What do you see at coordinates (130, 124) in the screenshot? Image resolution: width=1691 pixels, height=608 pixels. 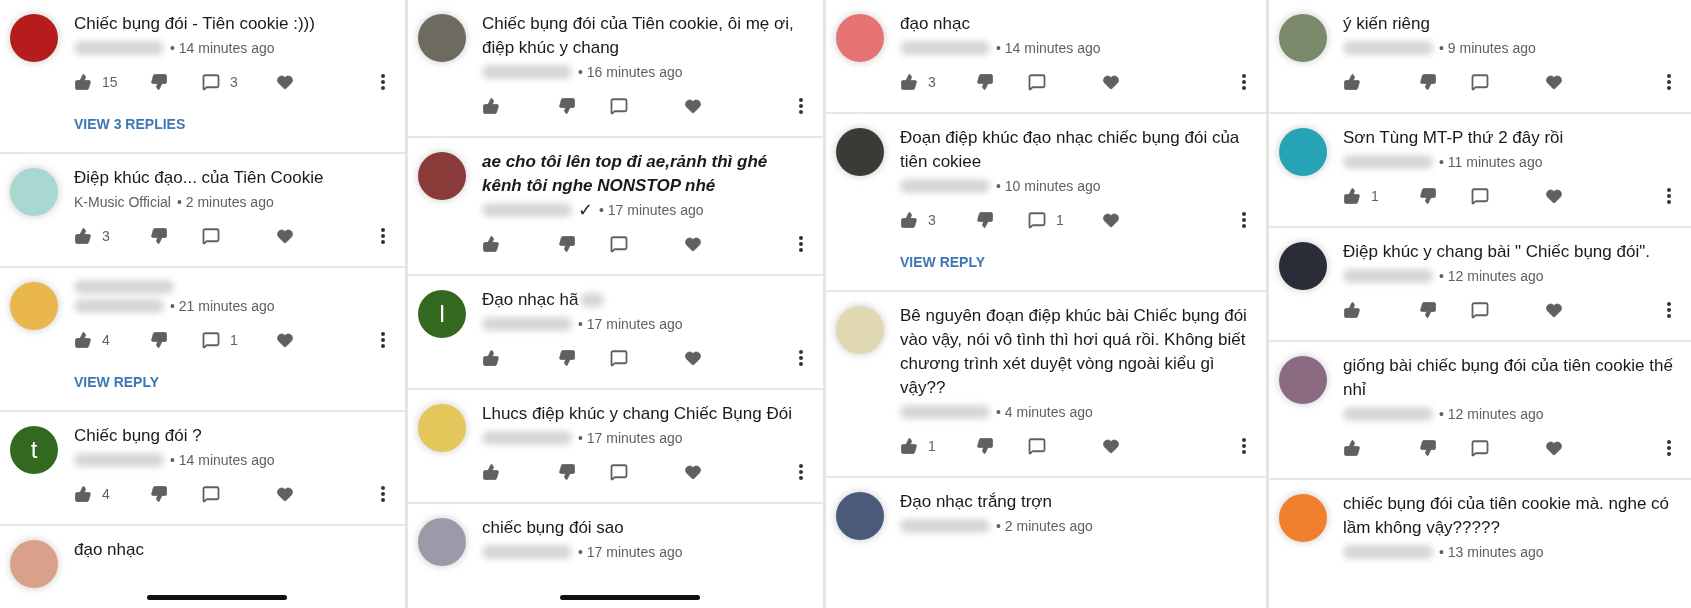 I see `view-replies-link: VIEW 3 REPLIES` at bounding box center [130, 124].